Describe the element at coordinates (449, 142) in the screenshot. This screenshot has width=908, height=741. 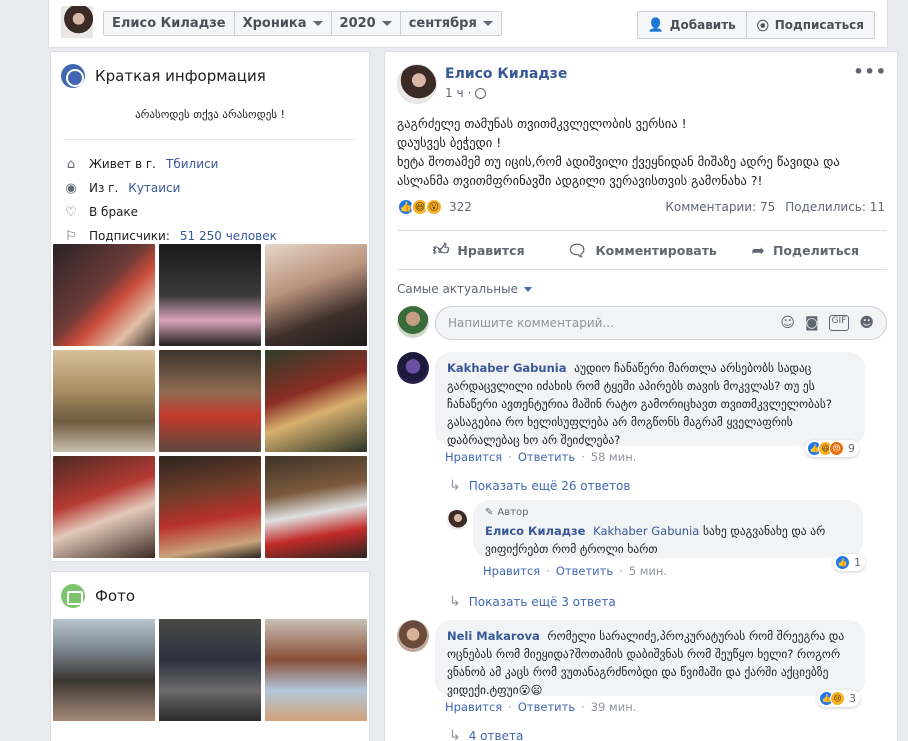
I see `post-text-line: დაუსვეს ბეჭედი !` at that location.